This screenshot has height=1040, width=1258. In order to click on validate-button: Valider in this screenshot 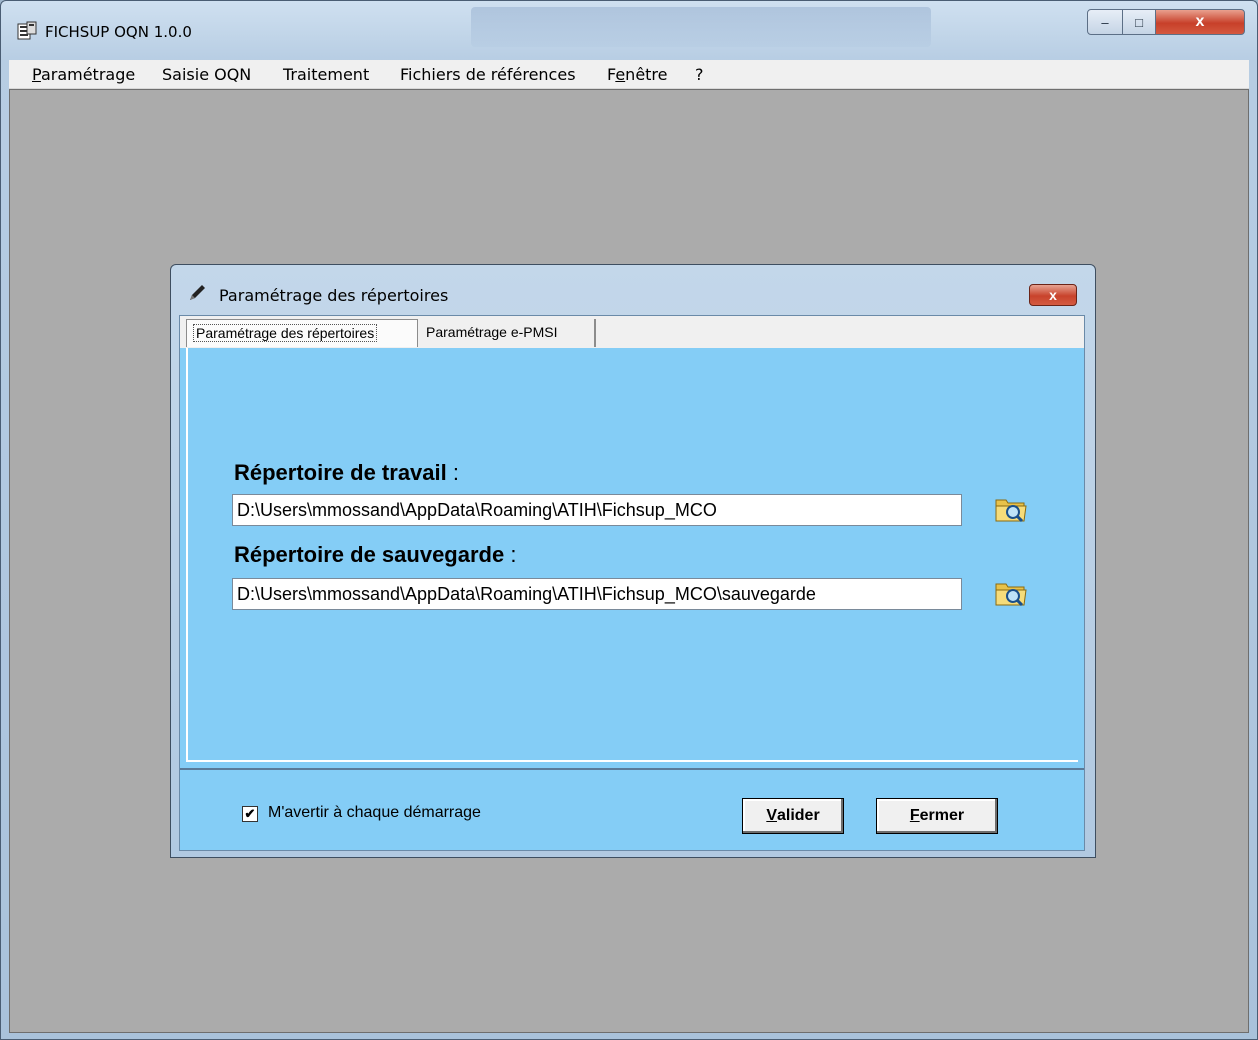, I will do `click(793, 816)`.